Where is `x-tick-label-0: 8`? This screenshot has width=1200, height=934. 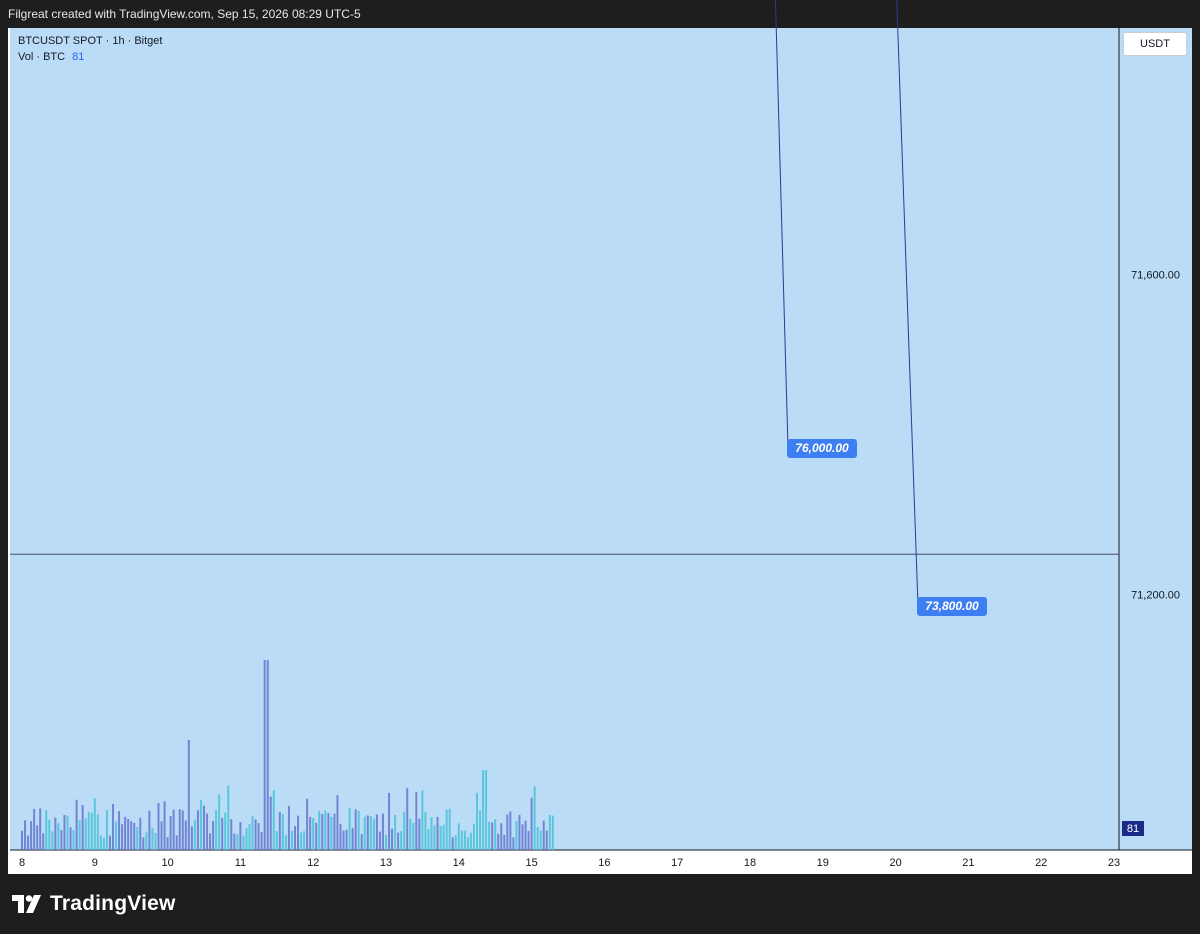
x-tick-label-0: 8 is located at coordinates (22, 863).